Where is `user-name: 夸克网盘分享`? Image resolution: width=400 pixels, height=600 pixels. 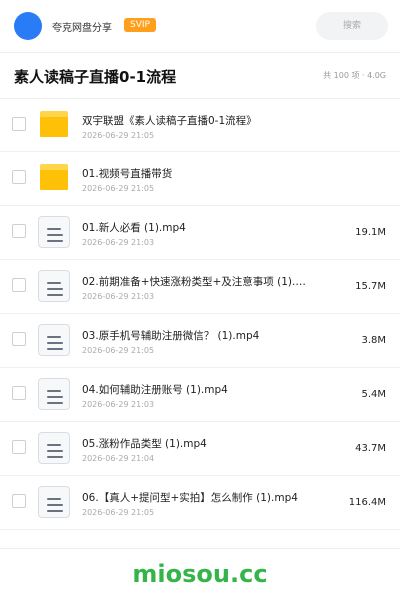 user-name: 夸克网盘分享 is located at coordinates (82, 28).